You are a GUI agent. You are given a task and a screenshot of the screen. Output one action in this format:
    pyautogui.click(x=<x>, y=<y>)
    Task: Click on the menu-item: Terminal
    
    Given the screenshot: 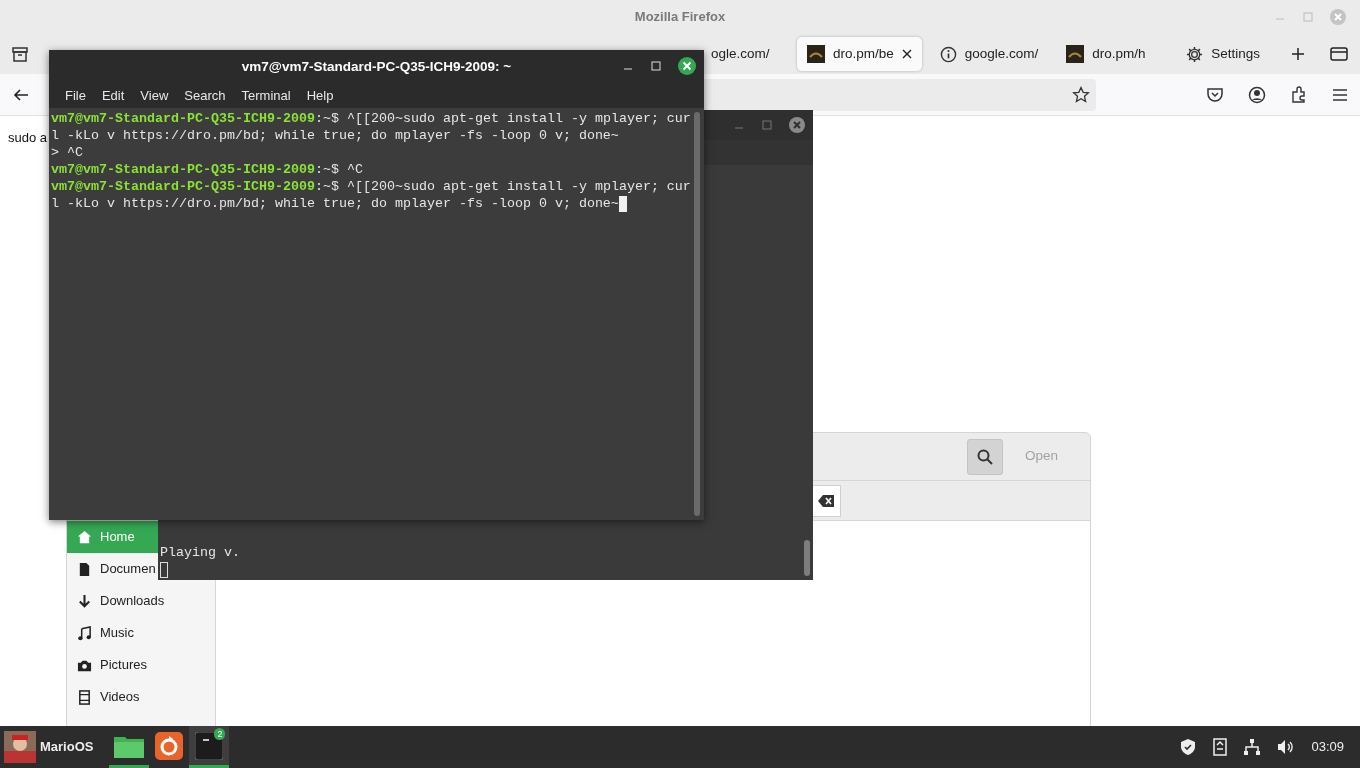 What is the action you would take?
    pyautogui.click(x=266, y=96)
    